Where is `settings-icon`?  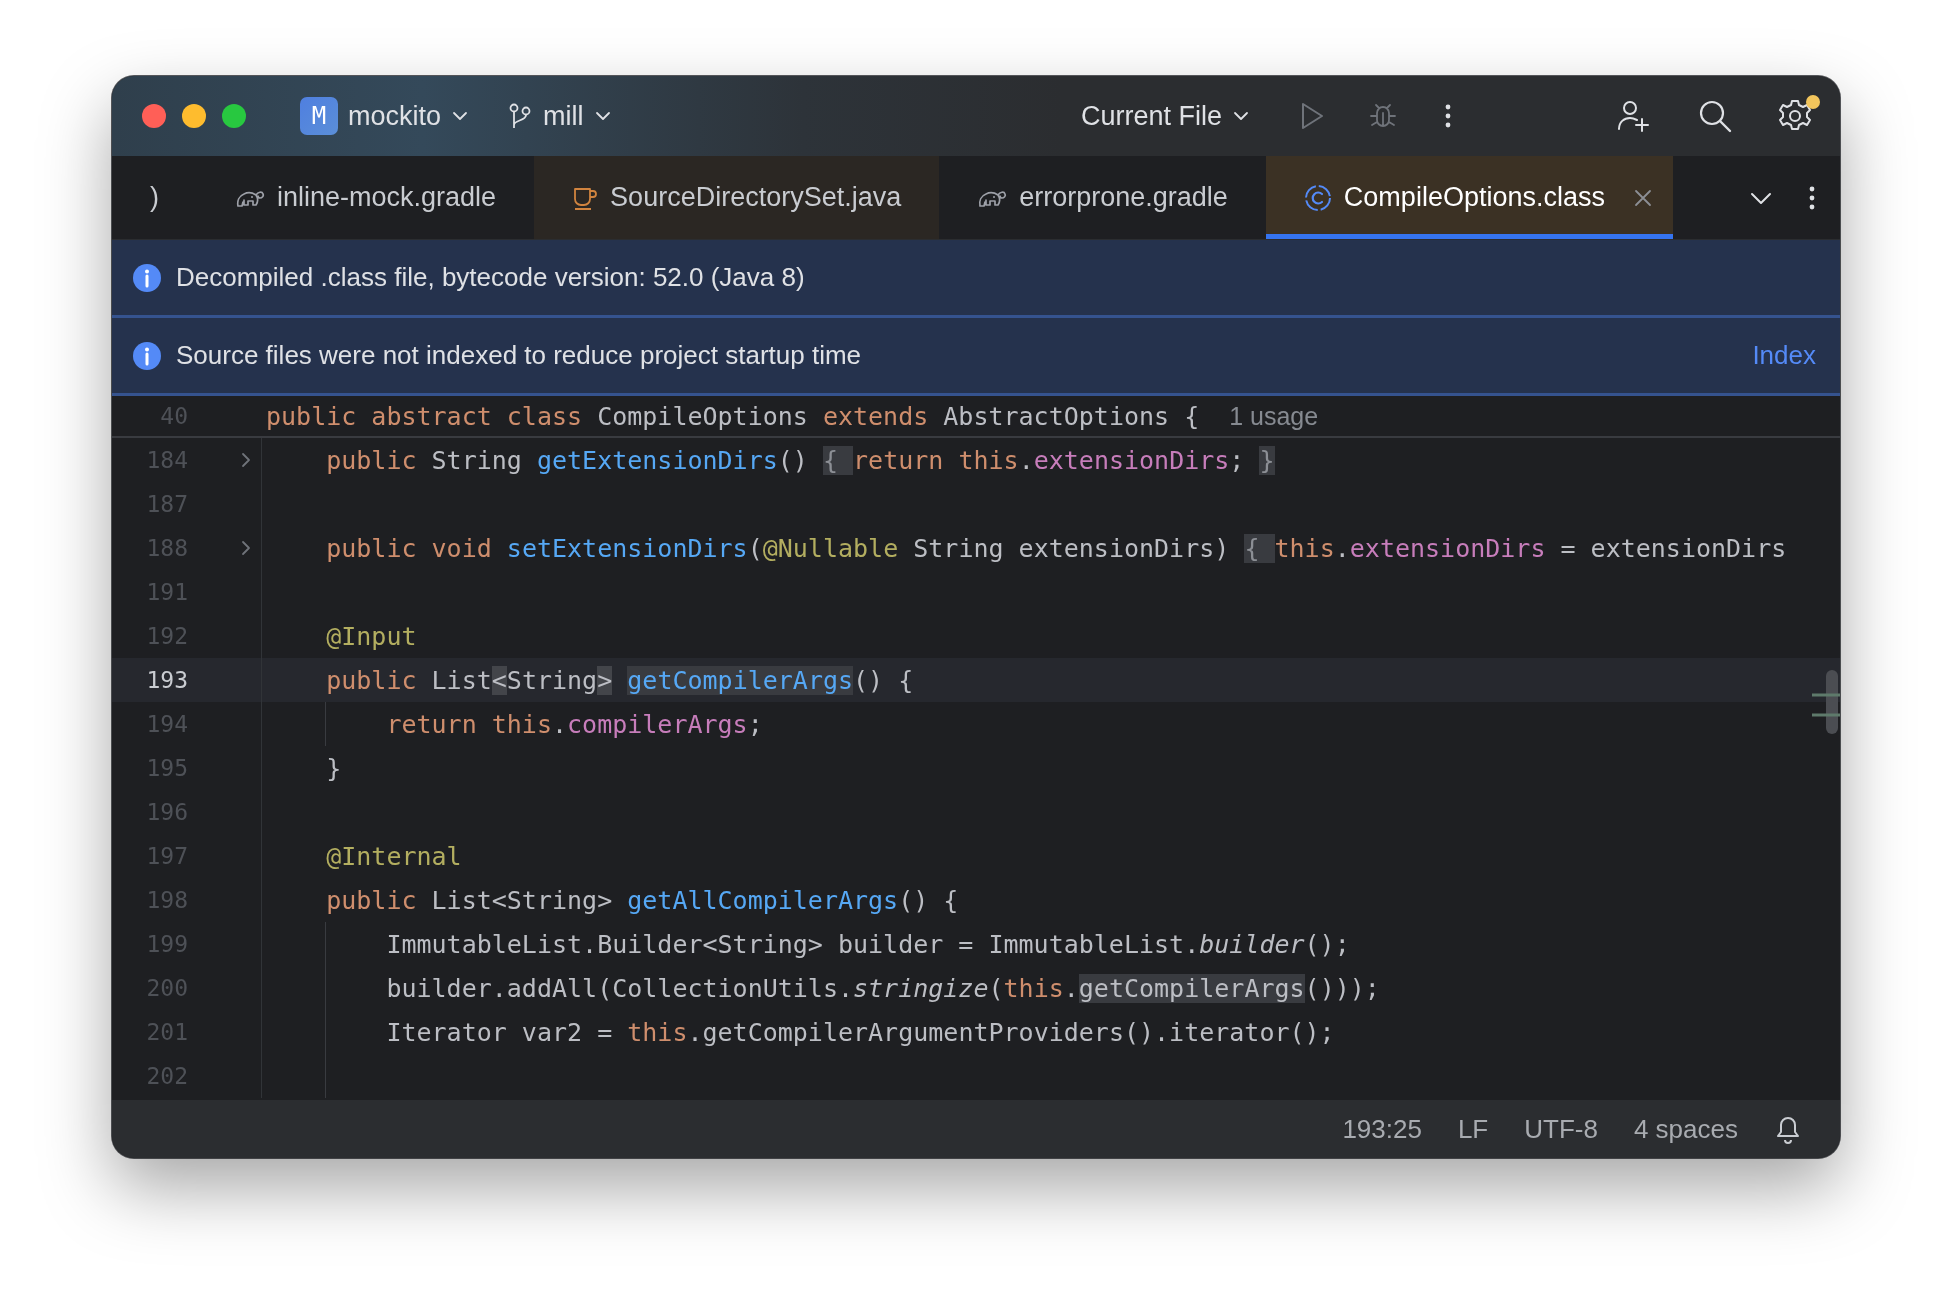
settings-icon is located at coordinates (1795, 116).